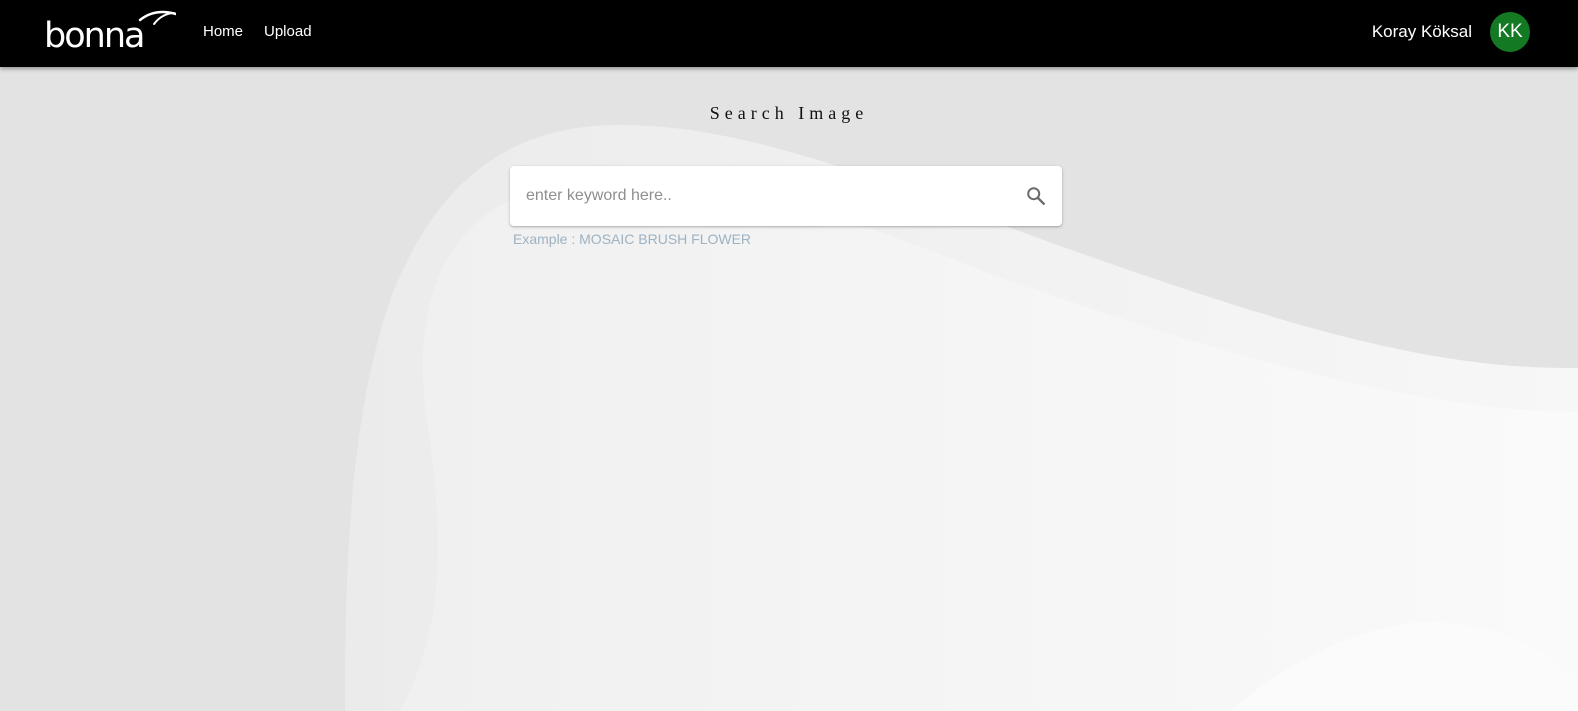  Describe the element at coordinates (1036, 196) in the screenshot. I see `search-icon` at that location.